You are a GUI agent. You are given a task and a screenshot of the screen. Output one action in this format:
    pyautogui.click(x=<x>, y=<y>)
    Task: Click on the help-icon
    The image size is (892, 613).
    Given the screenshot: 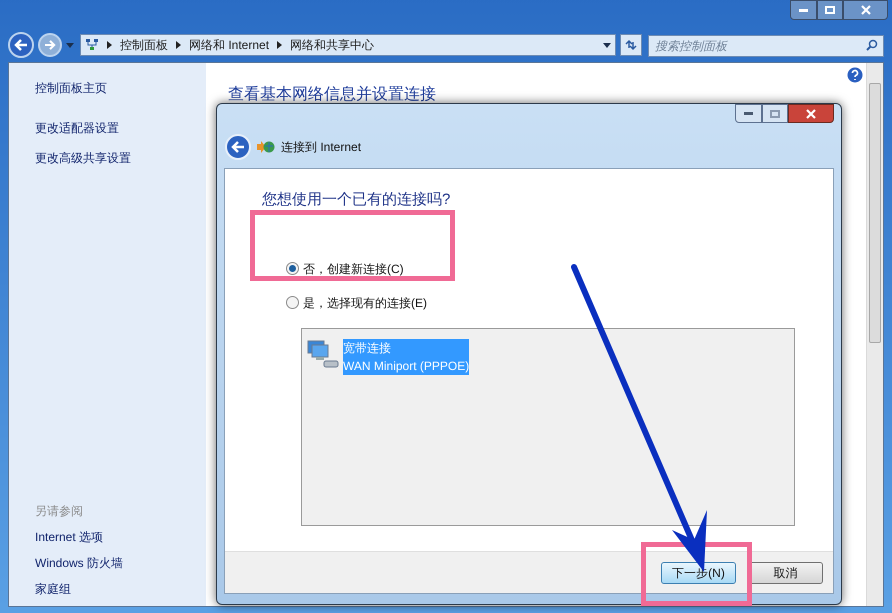 What is the action you would take?
    pyautogui.click(x=855, y=75)
    